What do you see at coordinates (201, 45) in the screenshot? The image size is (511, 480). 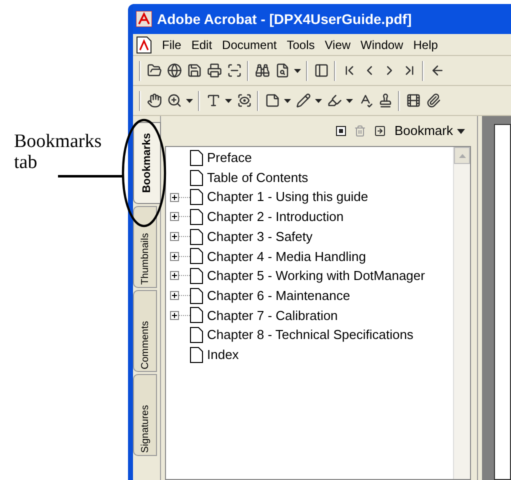 I see `menu-item: Edit` at bounding box center [201, 45].